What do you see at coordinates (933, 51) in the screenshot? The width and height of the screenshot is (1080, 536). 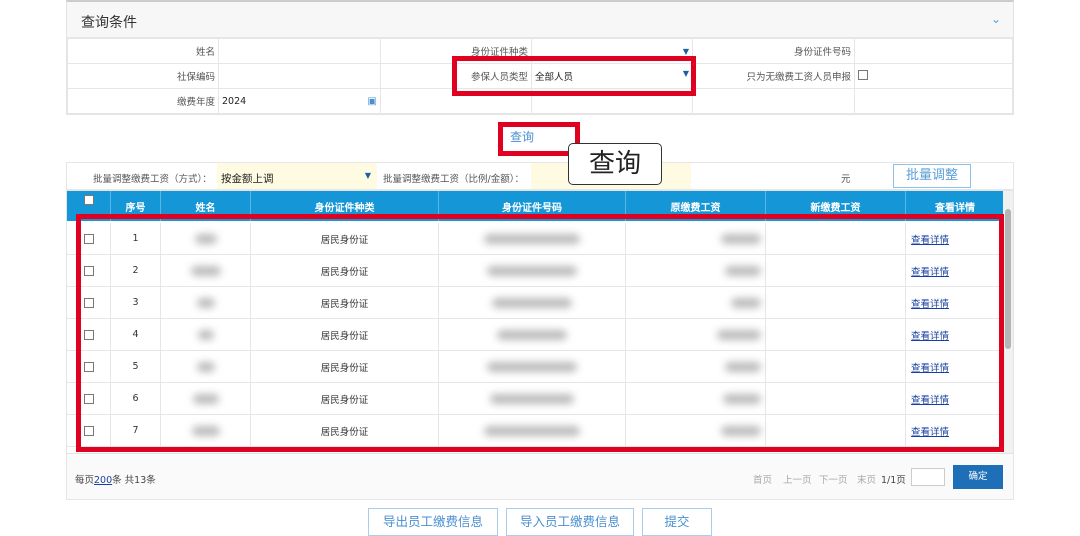 I see `id-number-input` at bounding box center [933, 51].